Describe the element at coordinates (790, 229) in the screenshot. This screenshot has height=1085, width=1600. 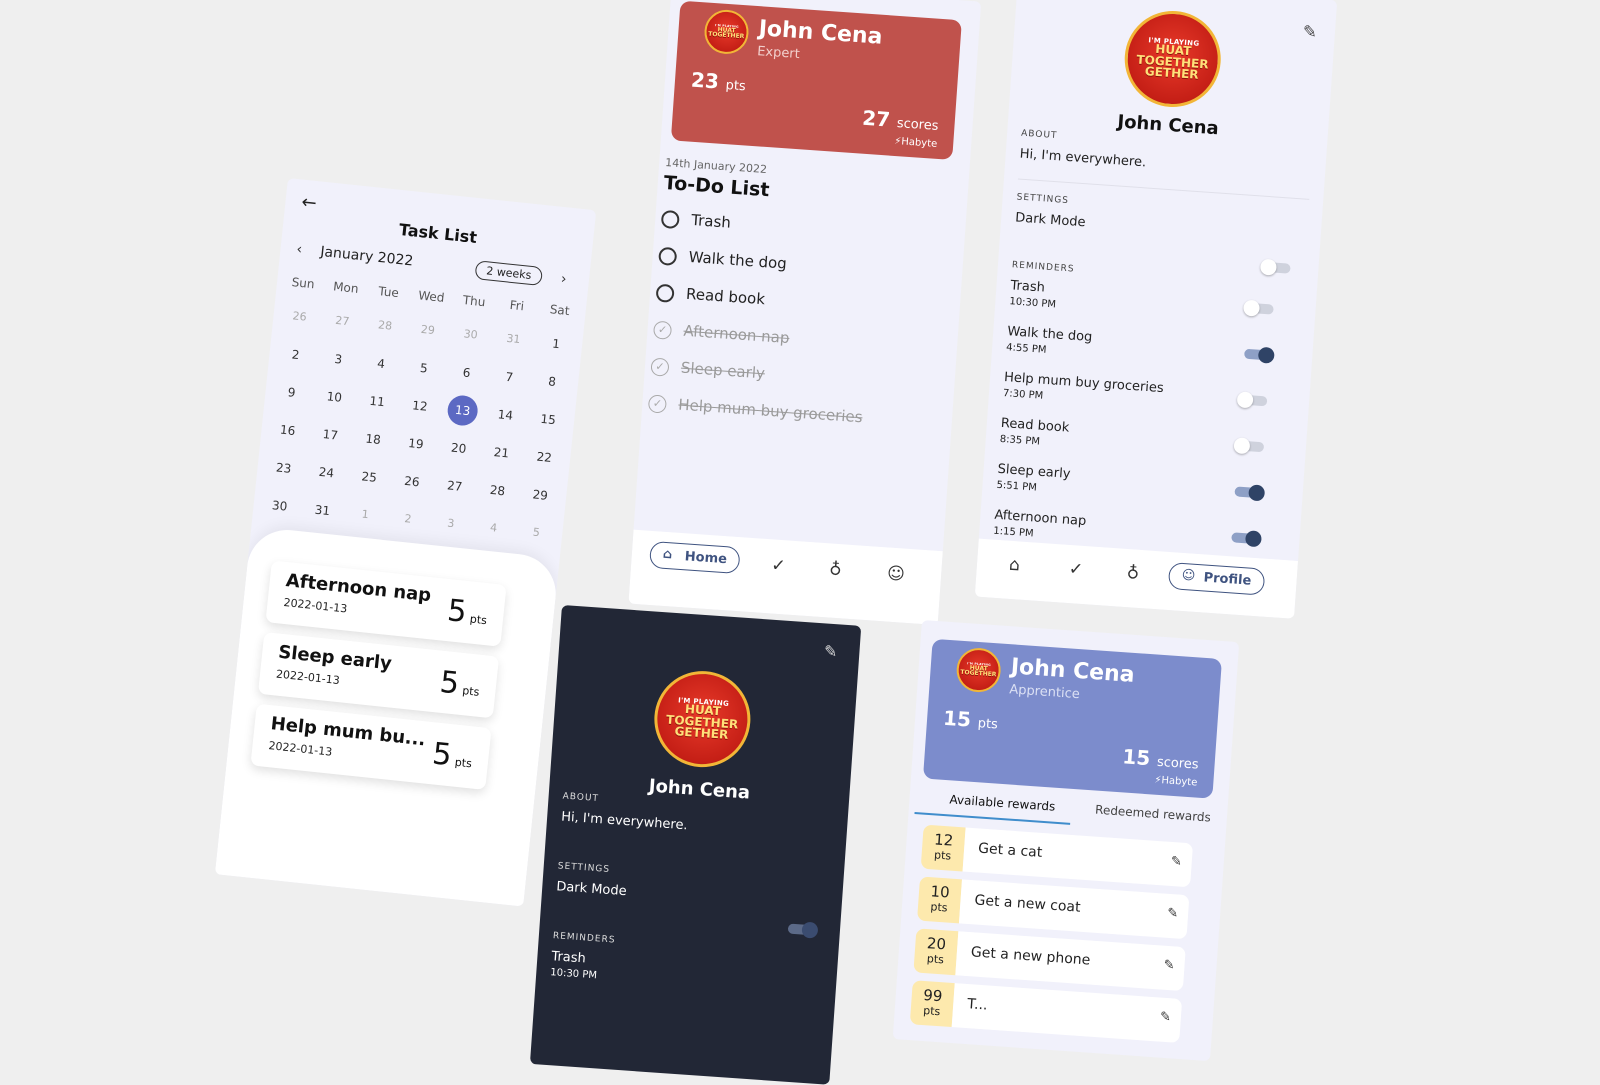
I see `todo-item: Trash` at that location.